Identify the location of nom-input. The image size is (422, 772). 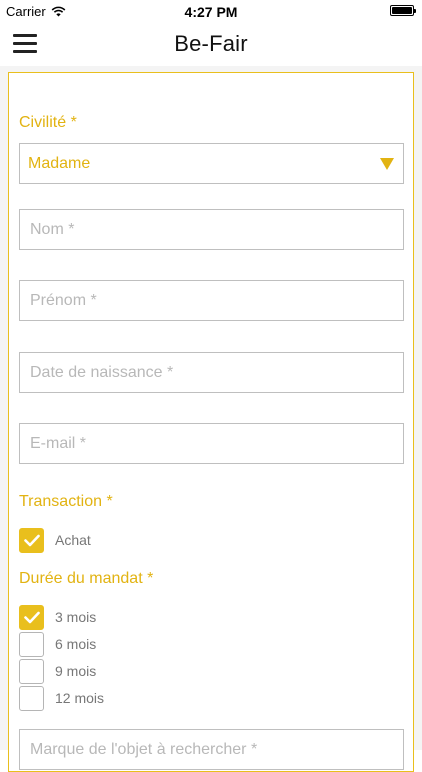
(211, 229).